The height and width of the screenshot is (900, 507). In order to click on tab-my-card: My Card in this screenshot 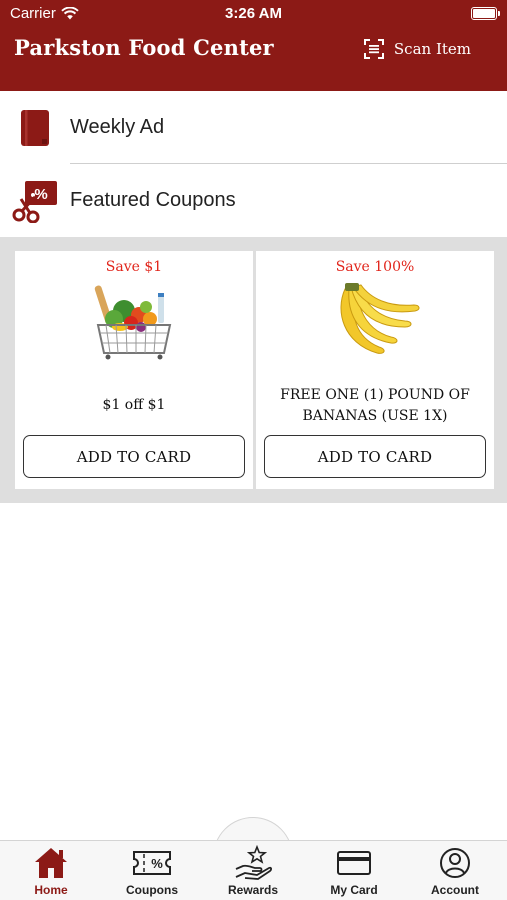, I will do `click(354, 872)`.